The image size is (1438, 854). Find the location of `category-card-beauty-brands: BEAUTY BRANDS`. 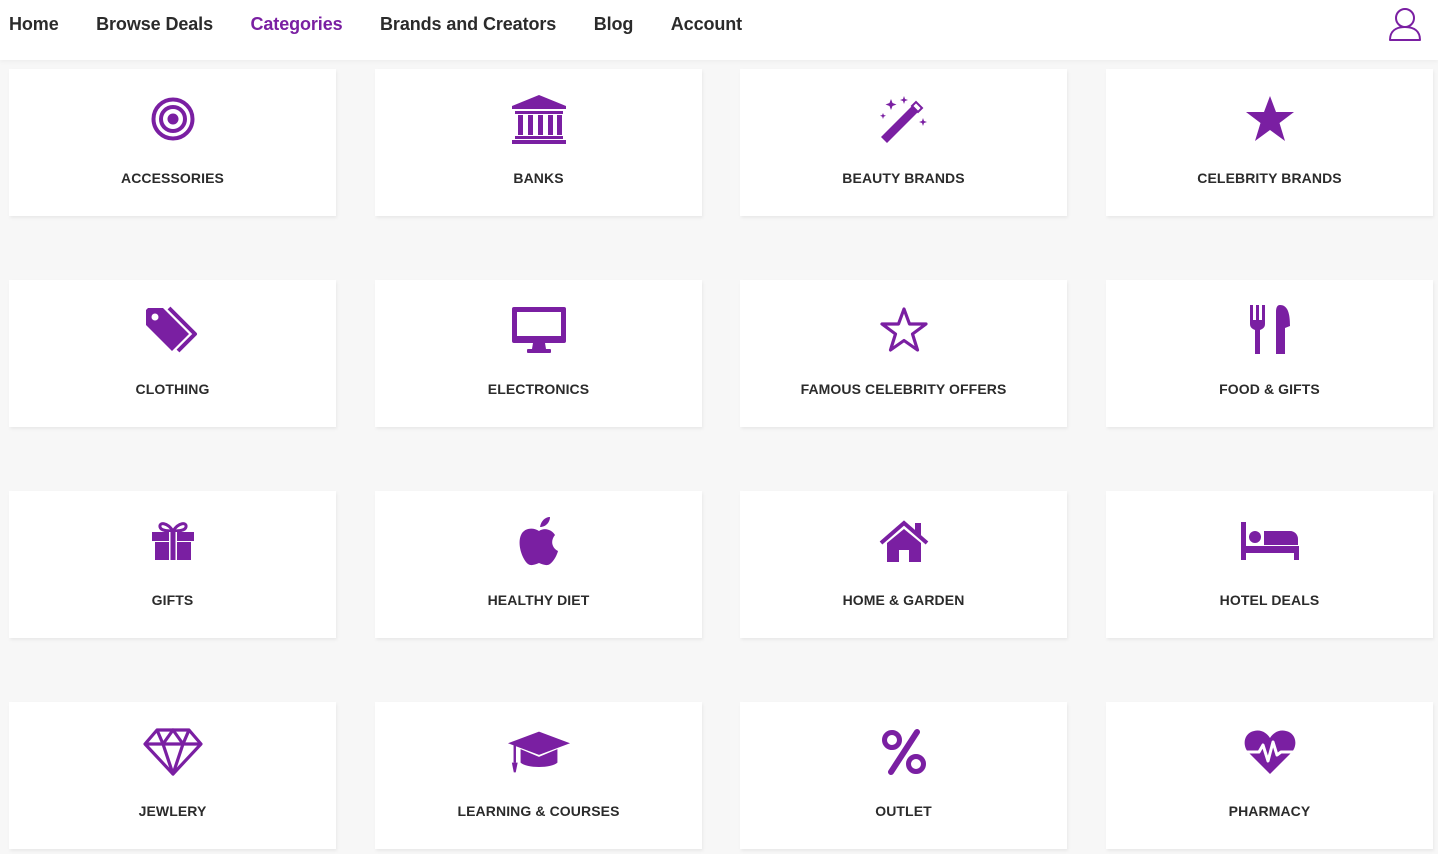

category-card-beauty-brands: BEAUTY BRANDS is located at coordinates (903, 142).